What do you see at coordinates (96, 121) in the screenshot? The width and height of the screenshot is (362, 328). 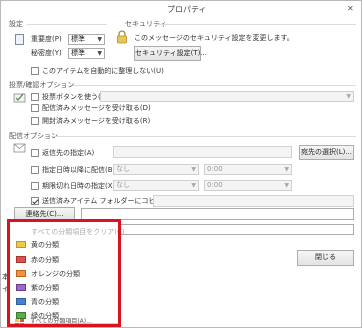 I see `read-receipt-label: 開封済みメッセージを受け取る(R)` at bounding box center [96, 121].